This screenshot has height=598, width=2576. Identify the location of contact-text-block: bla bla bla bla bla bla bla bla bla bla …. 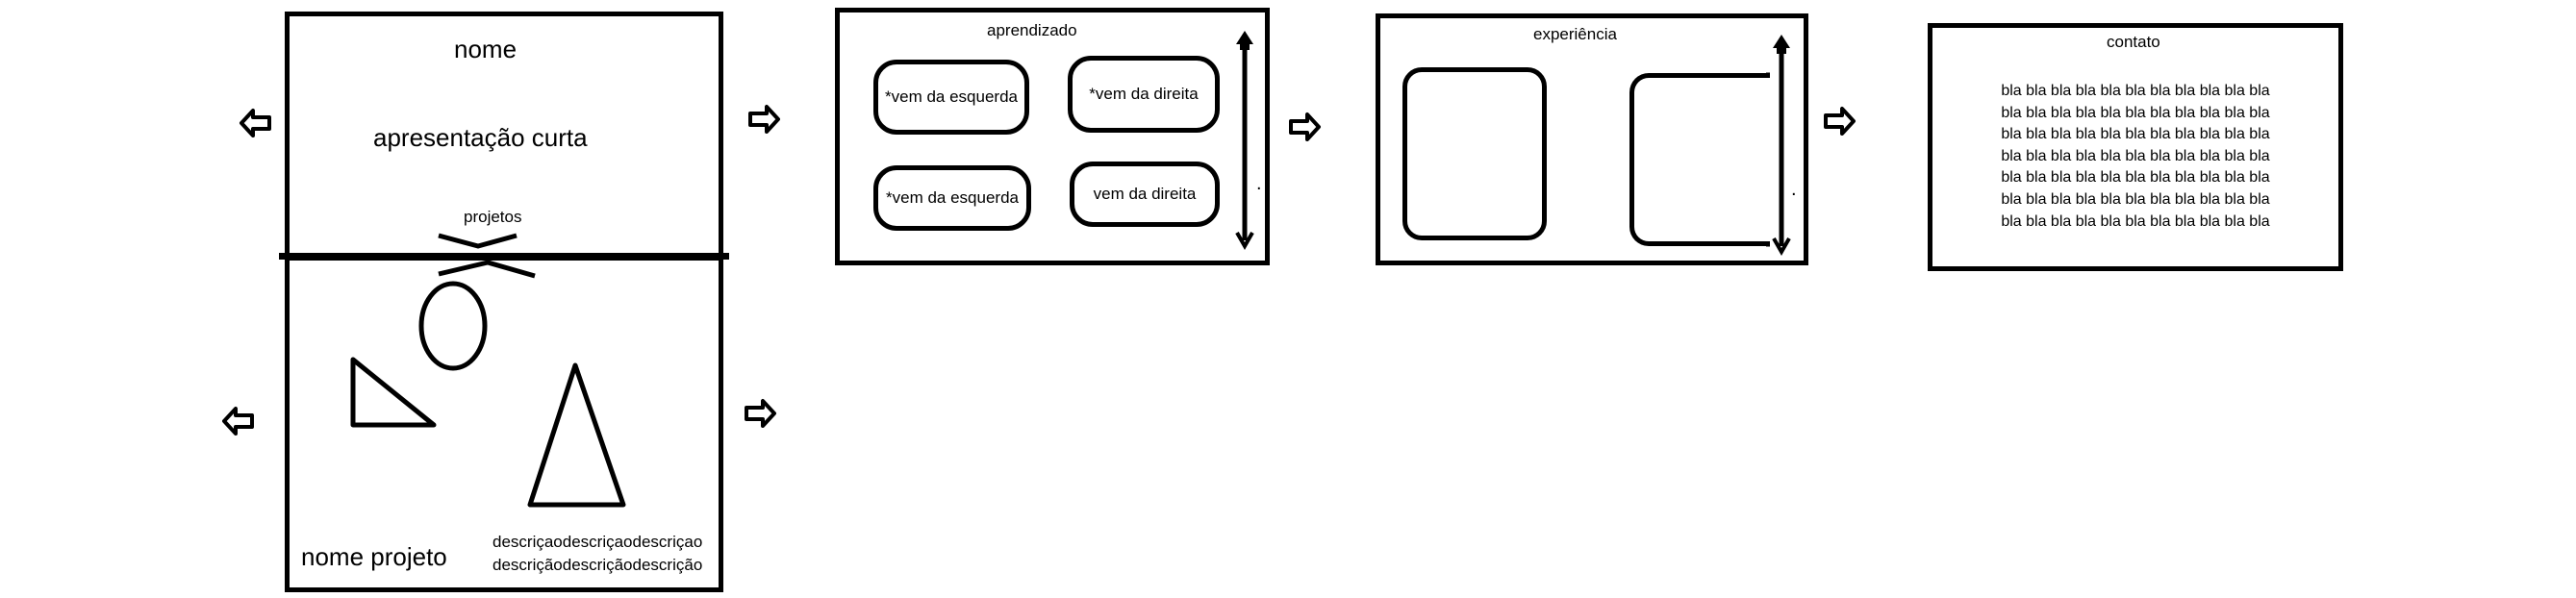
(2135, 157).